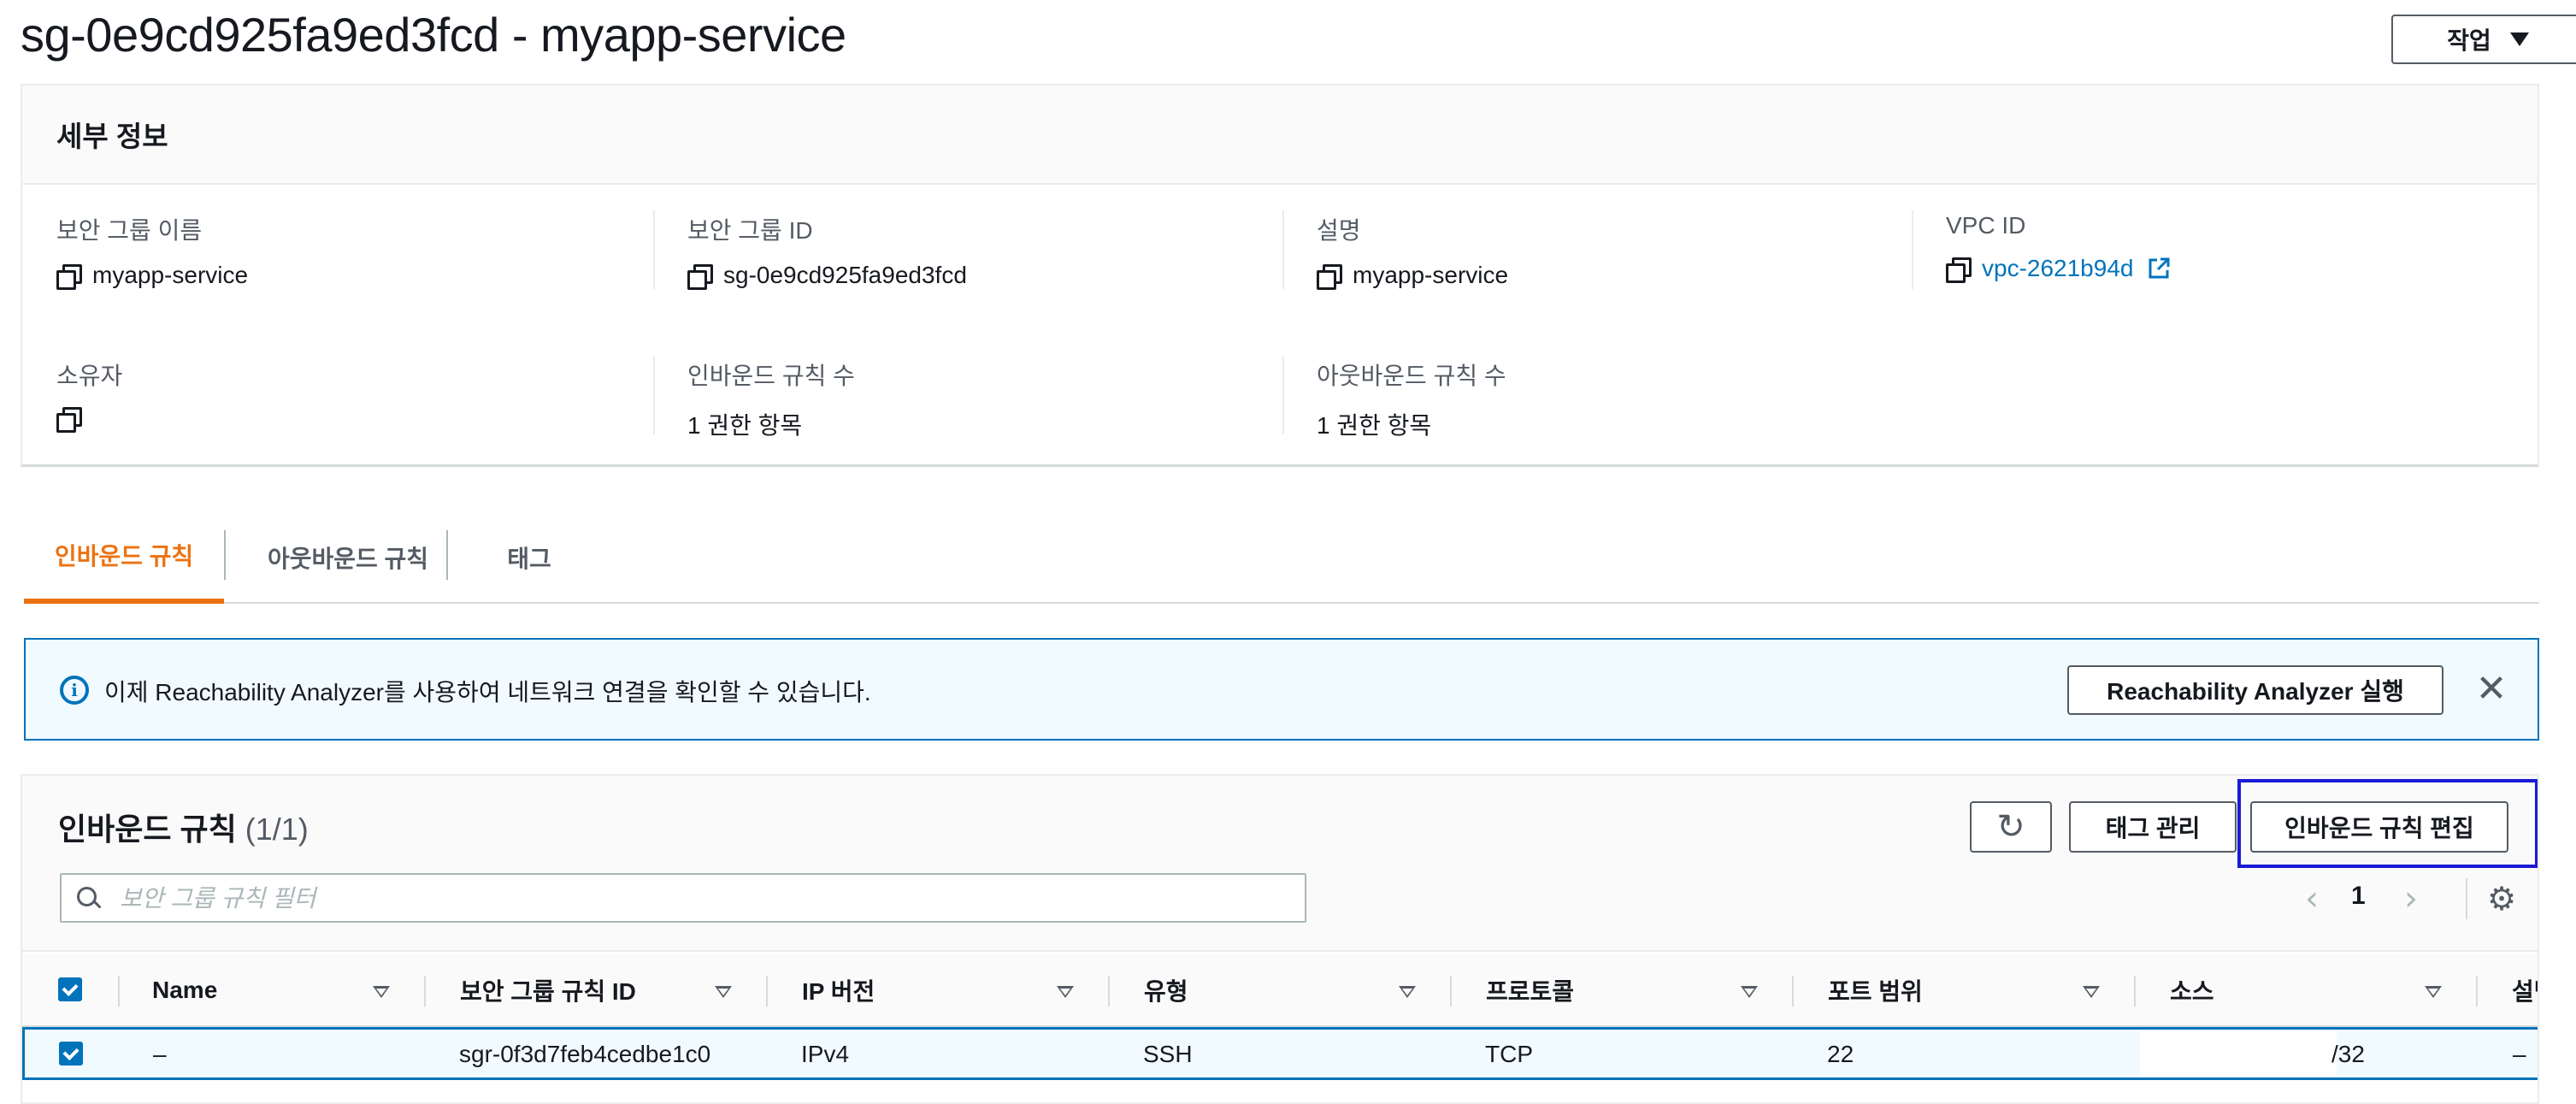 The image size is (2576, 1104). What do you see at coordinates (1509, 1054) in the screenshot?
I see `cell-protocol: TCP` at bounding box center [1509, 1054].